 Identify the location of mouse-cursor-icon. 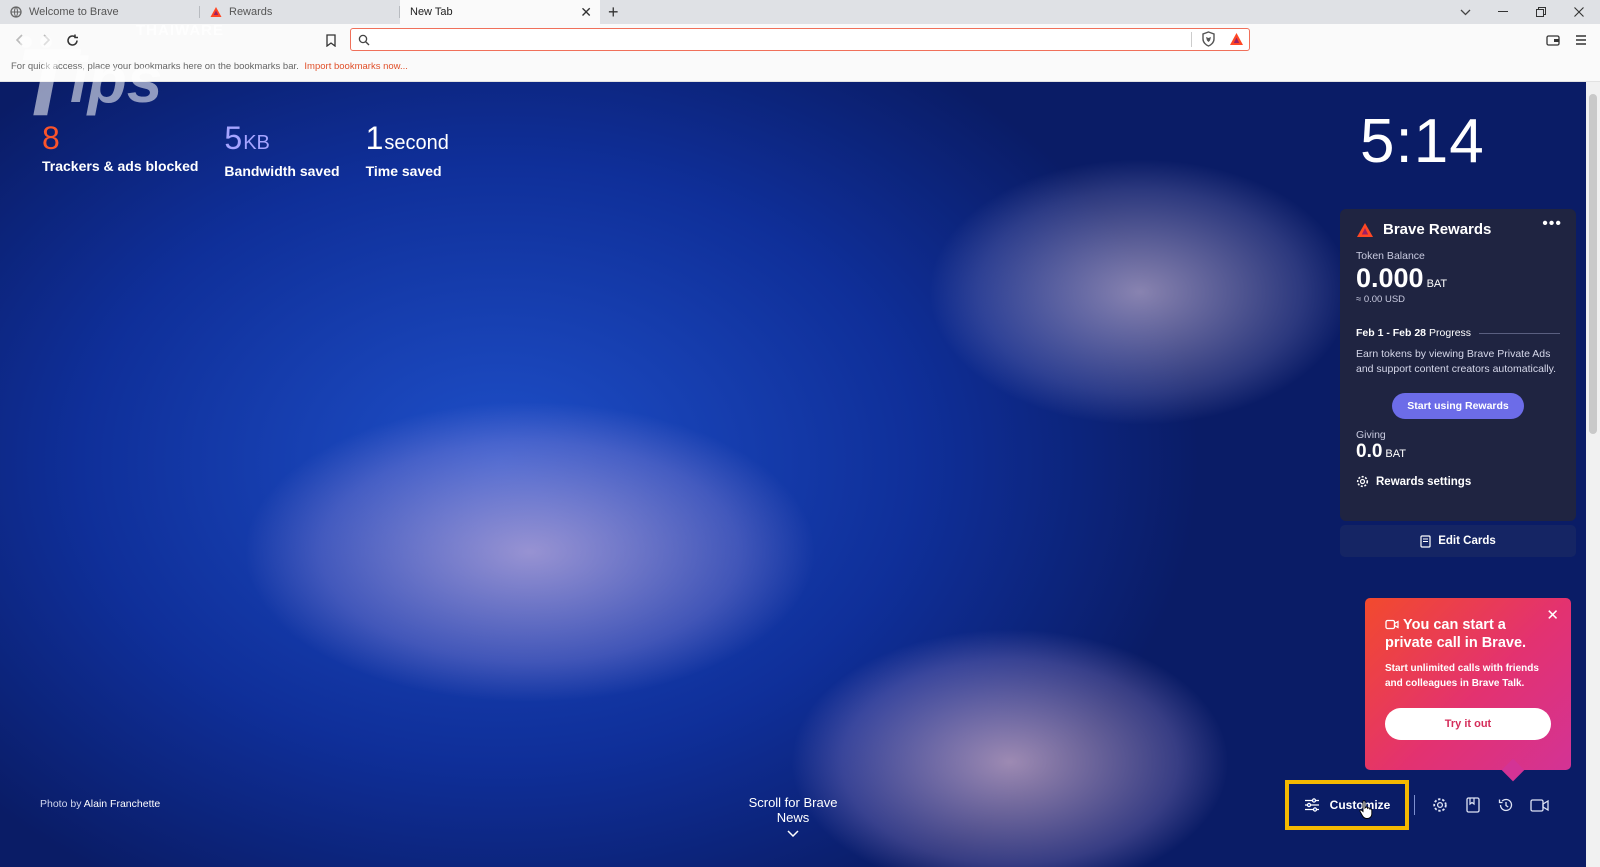
(1366, 809).